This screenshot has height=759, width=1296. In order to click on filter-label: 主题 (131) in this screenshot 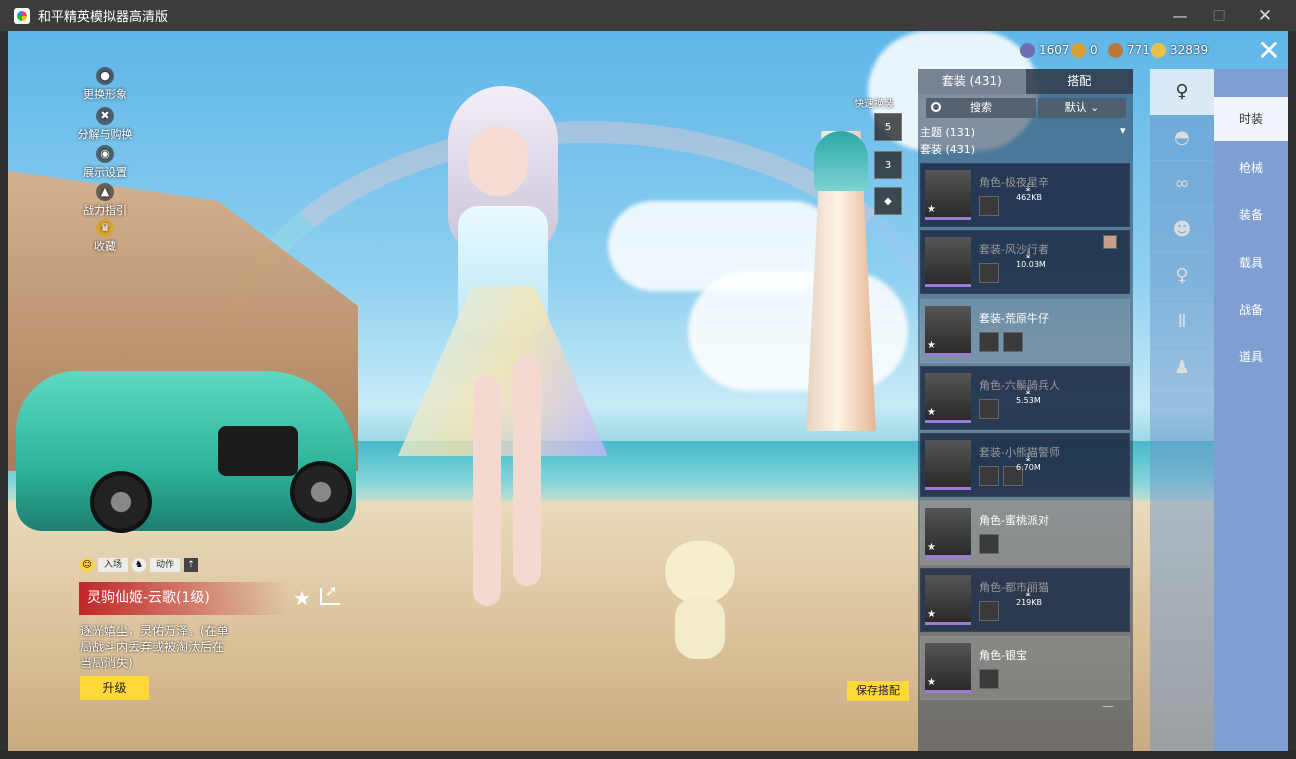, I will do `click(948, 132)`.